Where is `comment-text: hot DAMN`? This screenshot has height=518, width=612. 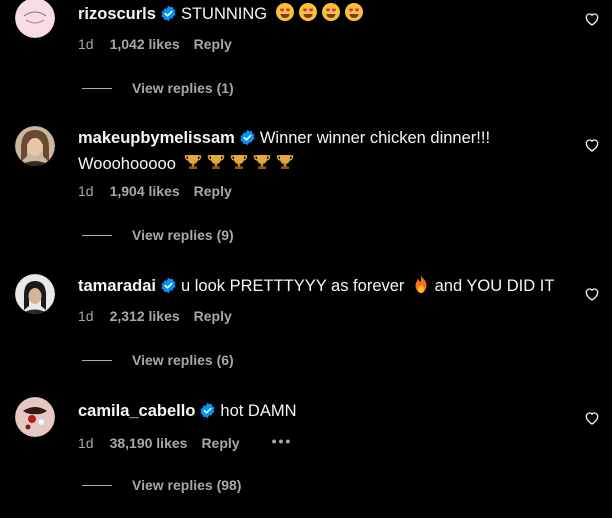 comment-text: hot DAMN is located at coordinates (258, 411).